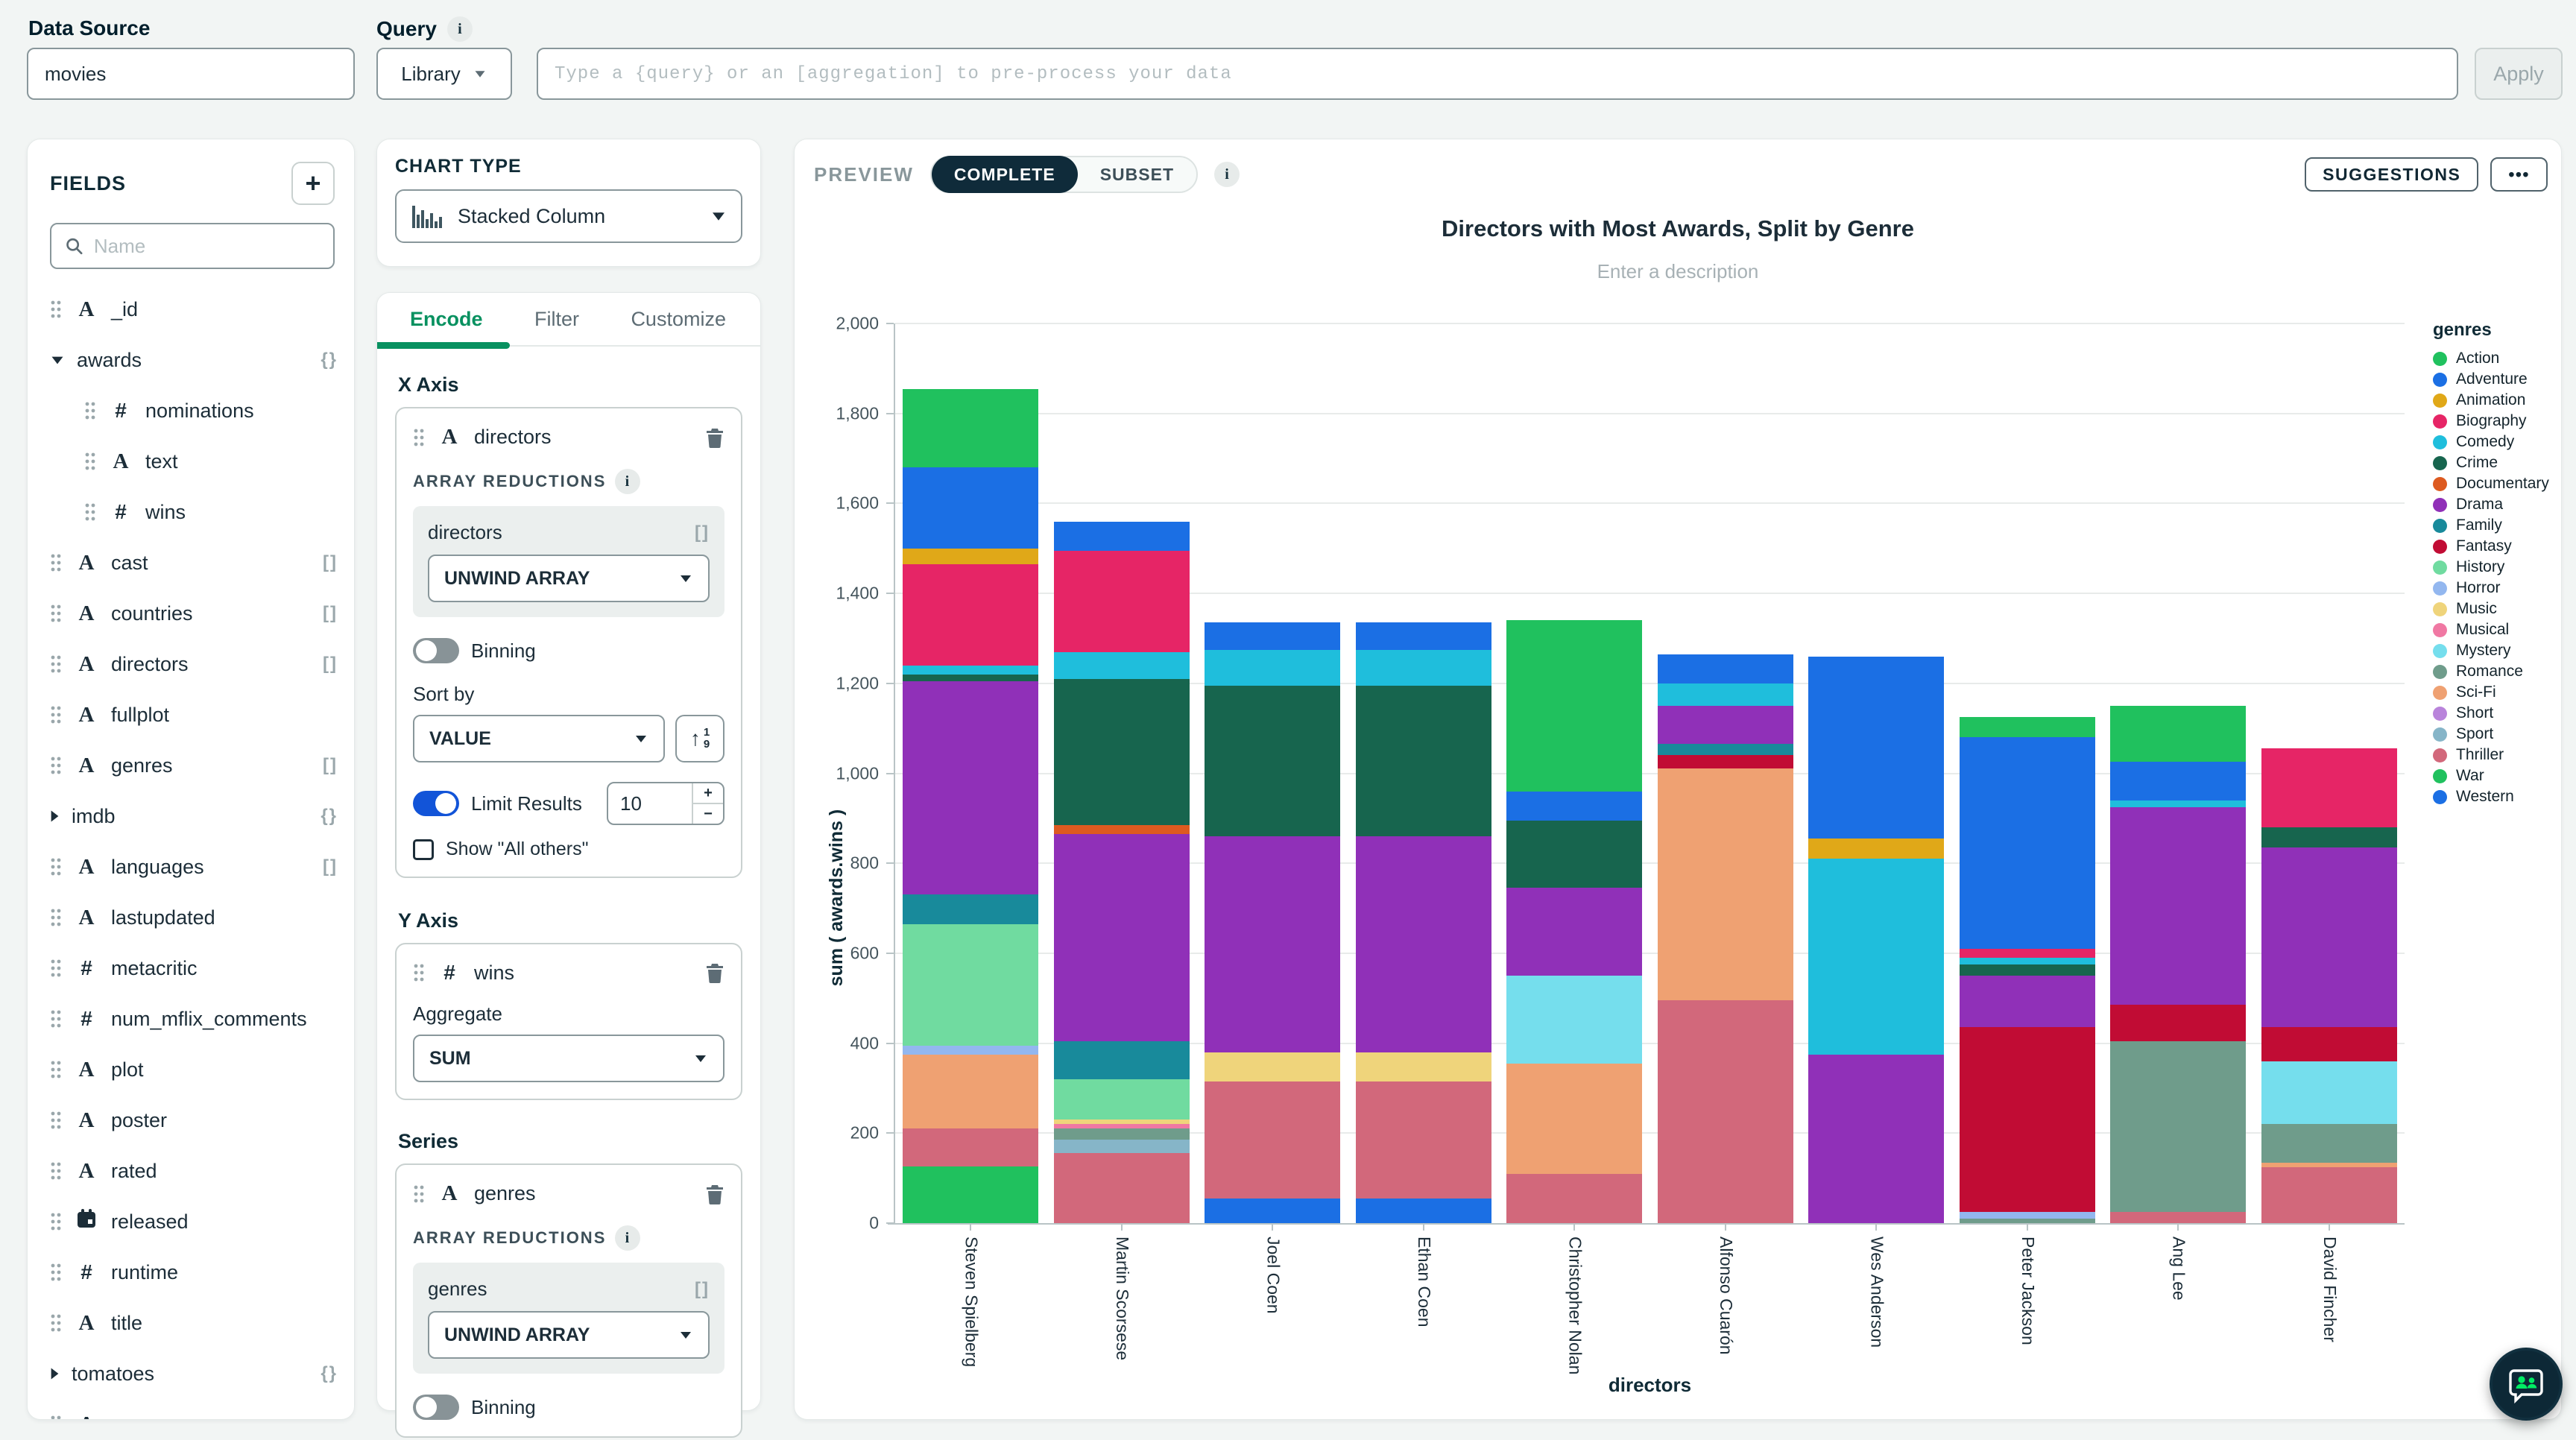 The image size is (2576, 1440). I want to click on preview-info-icon: i, so click(1227, 174).